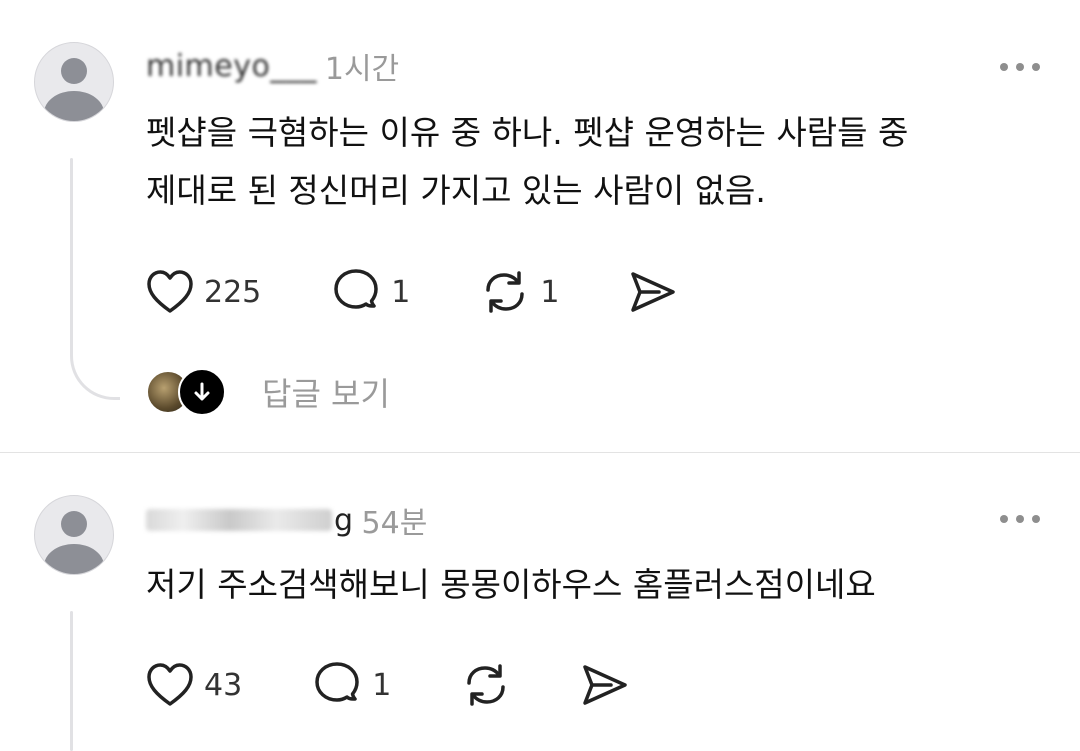 The height and width of the screenshot is (751, 1080). I want to click on thread-line-curve, so click(95, 365).